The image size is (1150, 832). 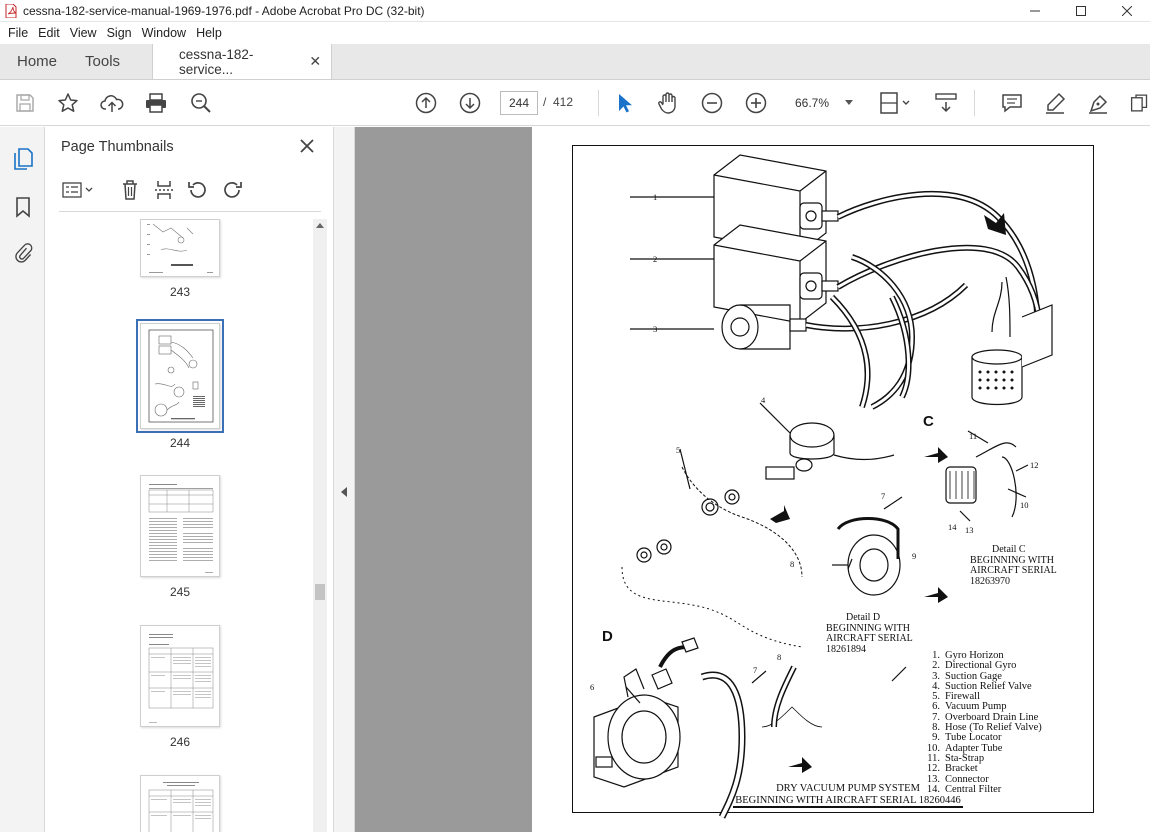 What do you see at coordinates (655, 197) in the screenshot?
I see `callout-number: 1` at bounding box center [655, 197].